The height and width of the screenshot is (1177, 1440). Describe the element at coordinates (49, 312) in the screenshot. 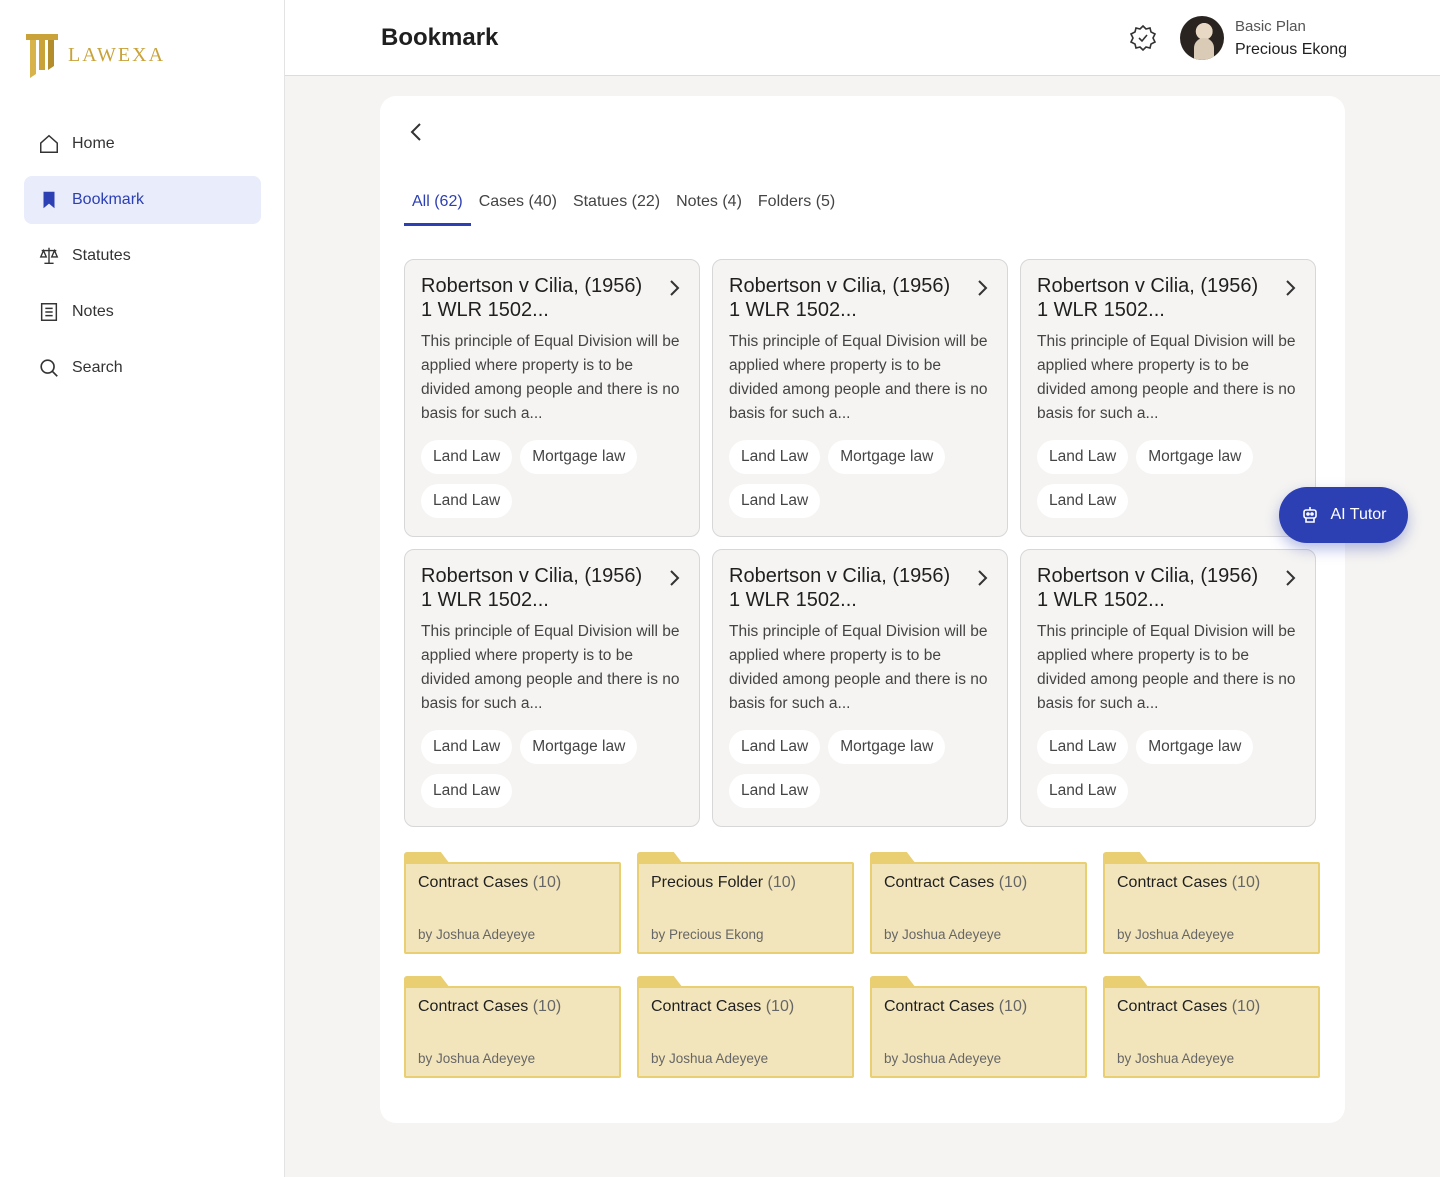

I see `notes-icon` at that location.